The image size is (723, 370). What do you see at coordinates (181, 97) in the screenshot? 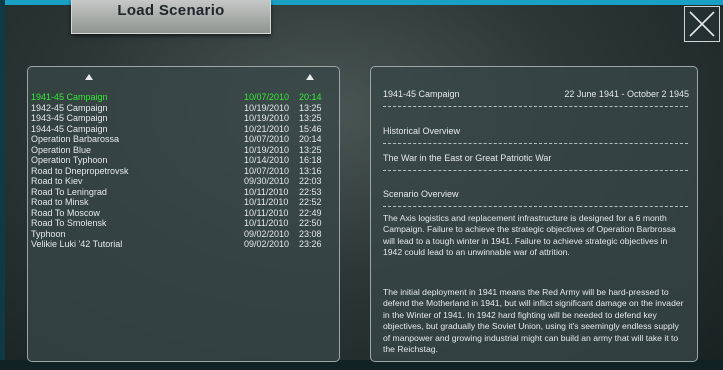
I see `scenario-list-item: 1941-45 Campaign 10/07/2010 20:14` at bounding box center [181, 97].